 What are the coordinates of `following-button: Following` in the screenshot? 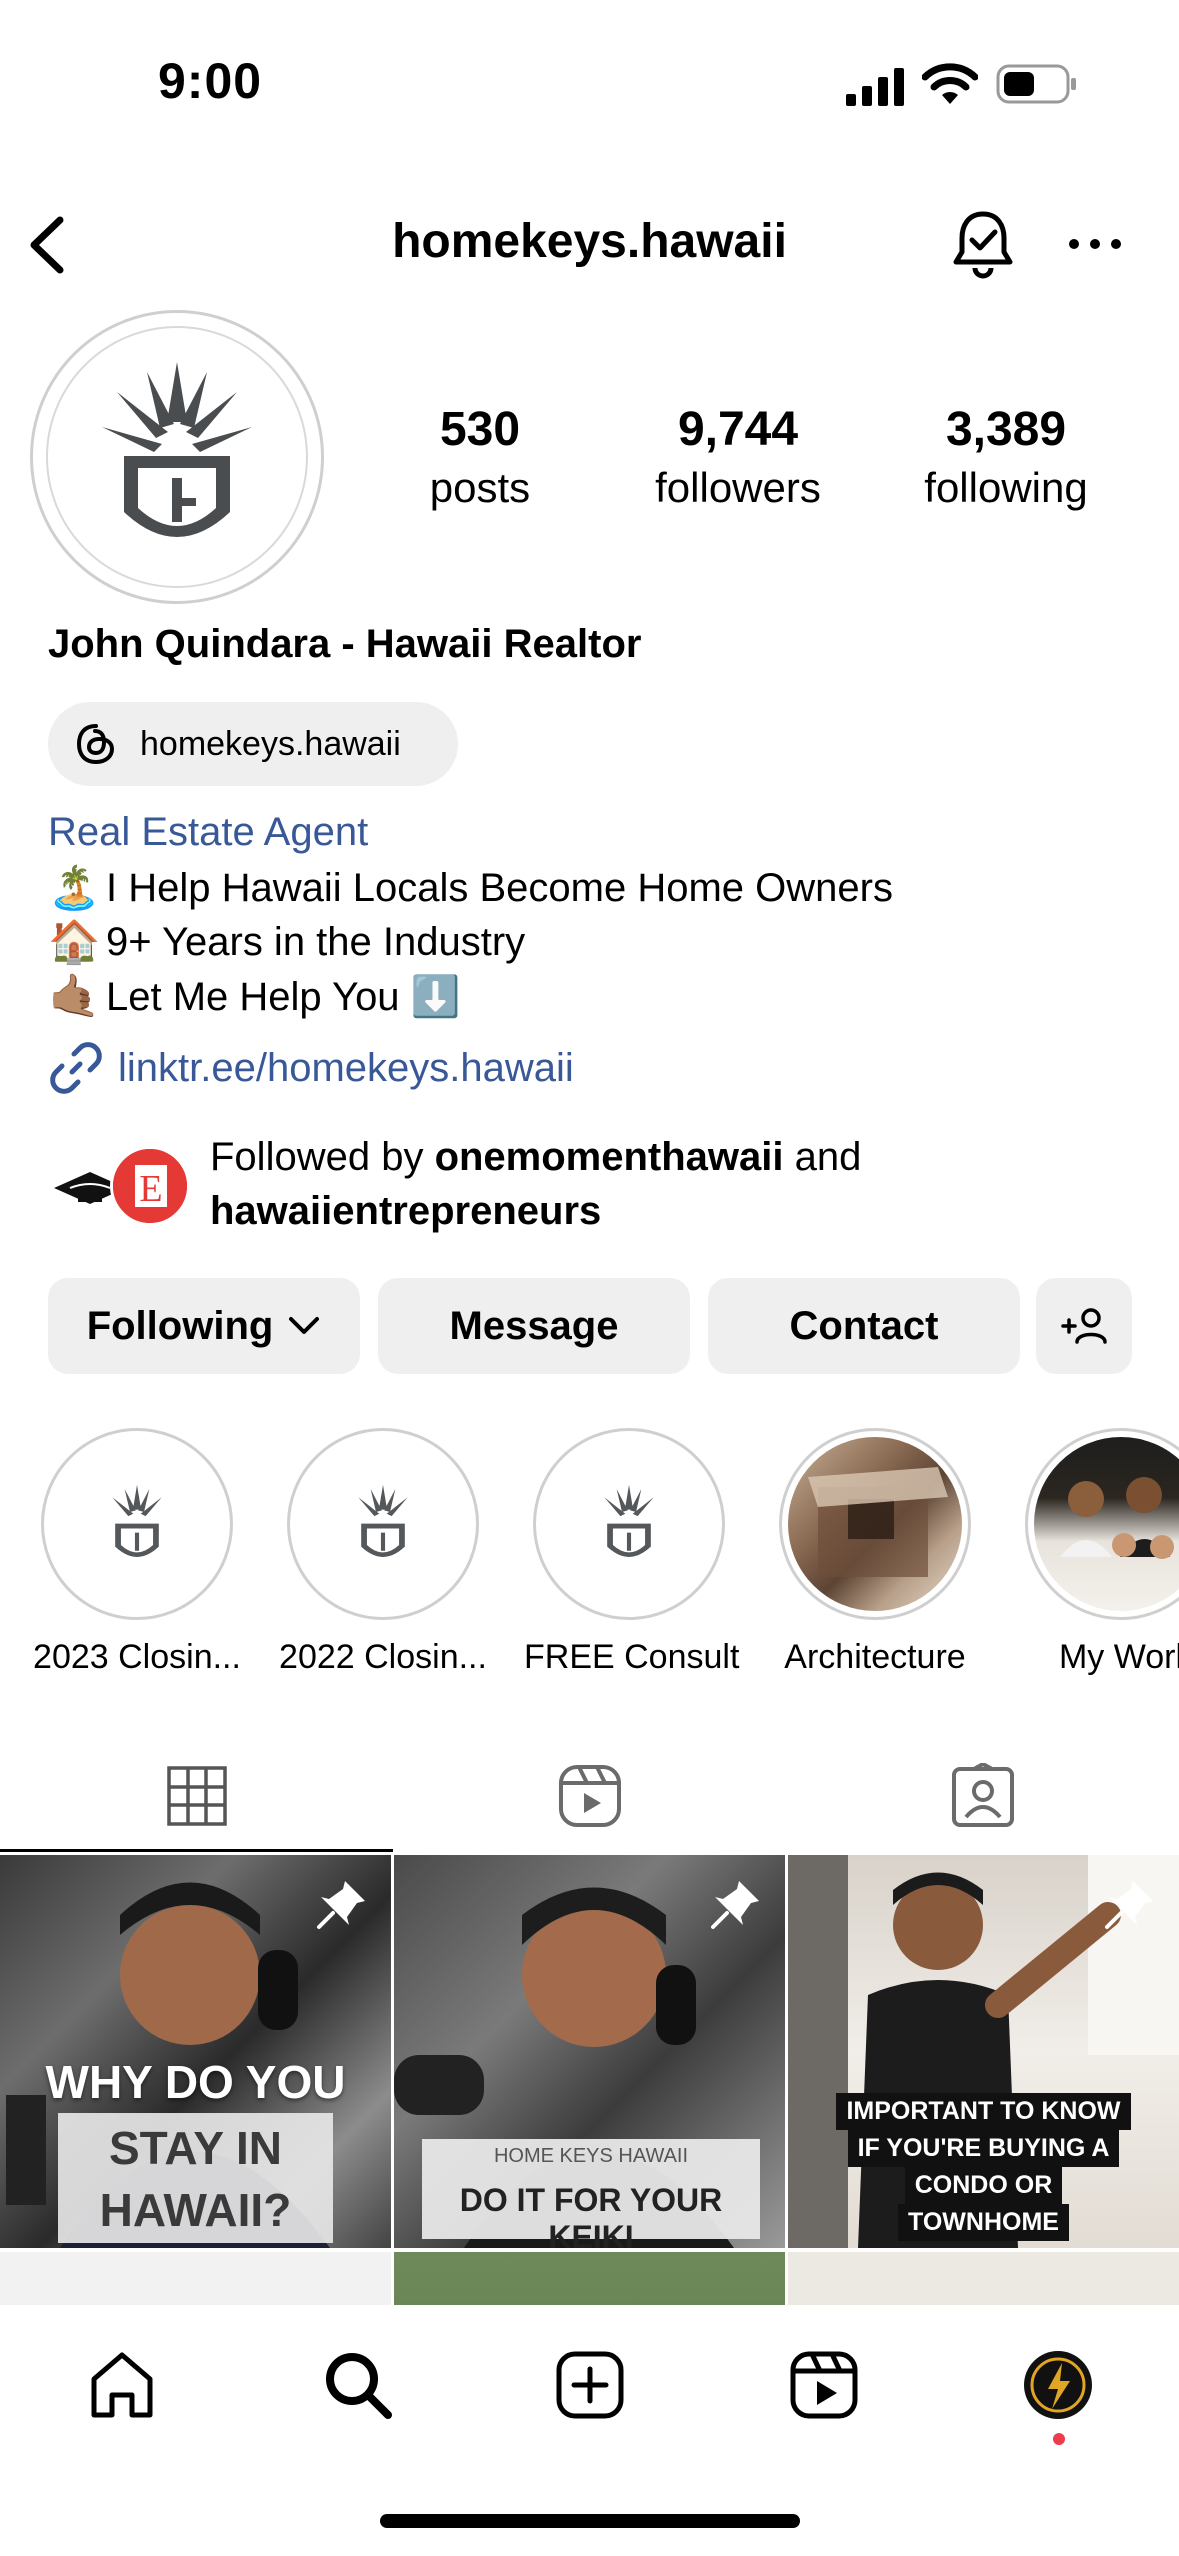 It's located at (204, 1326).